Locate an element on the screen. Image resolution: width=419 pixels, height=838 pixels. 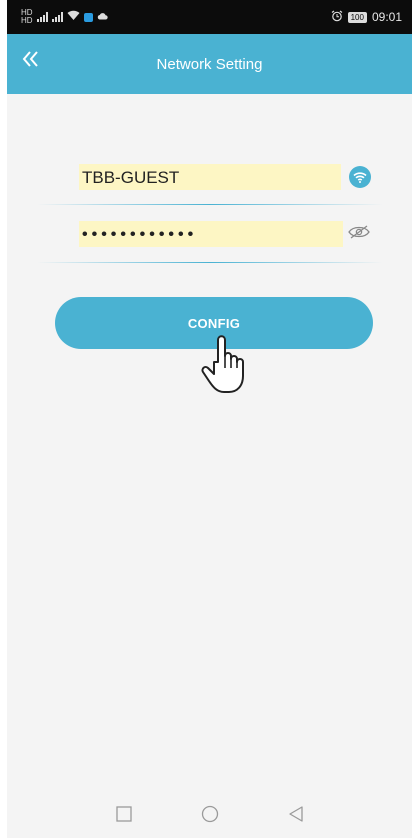
status-right: 100 09:01 is located at coordinates (366, 17).